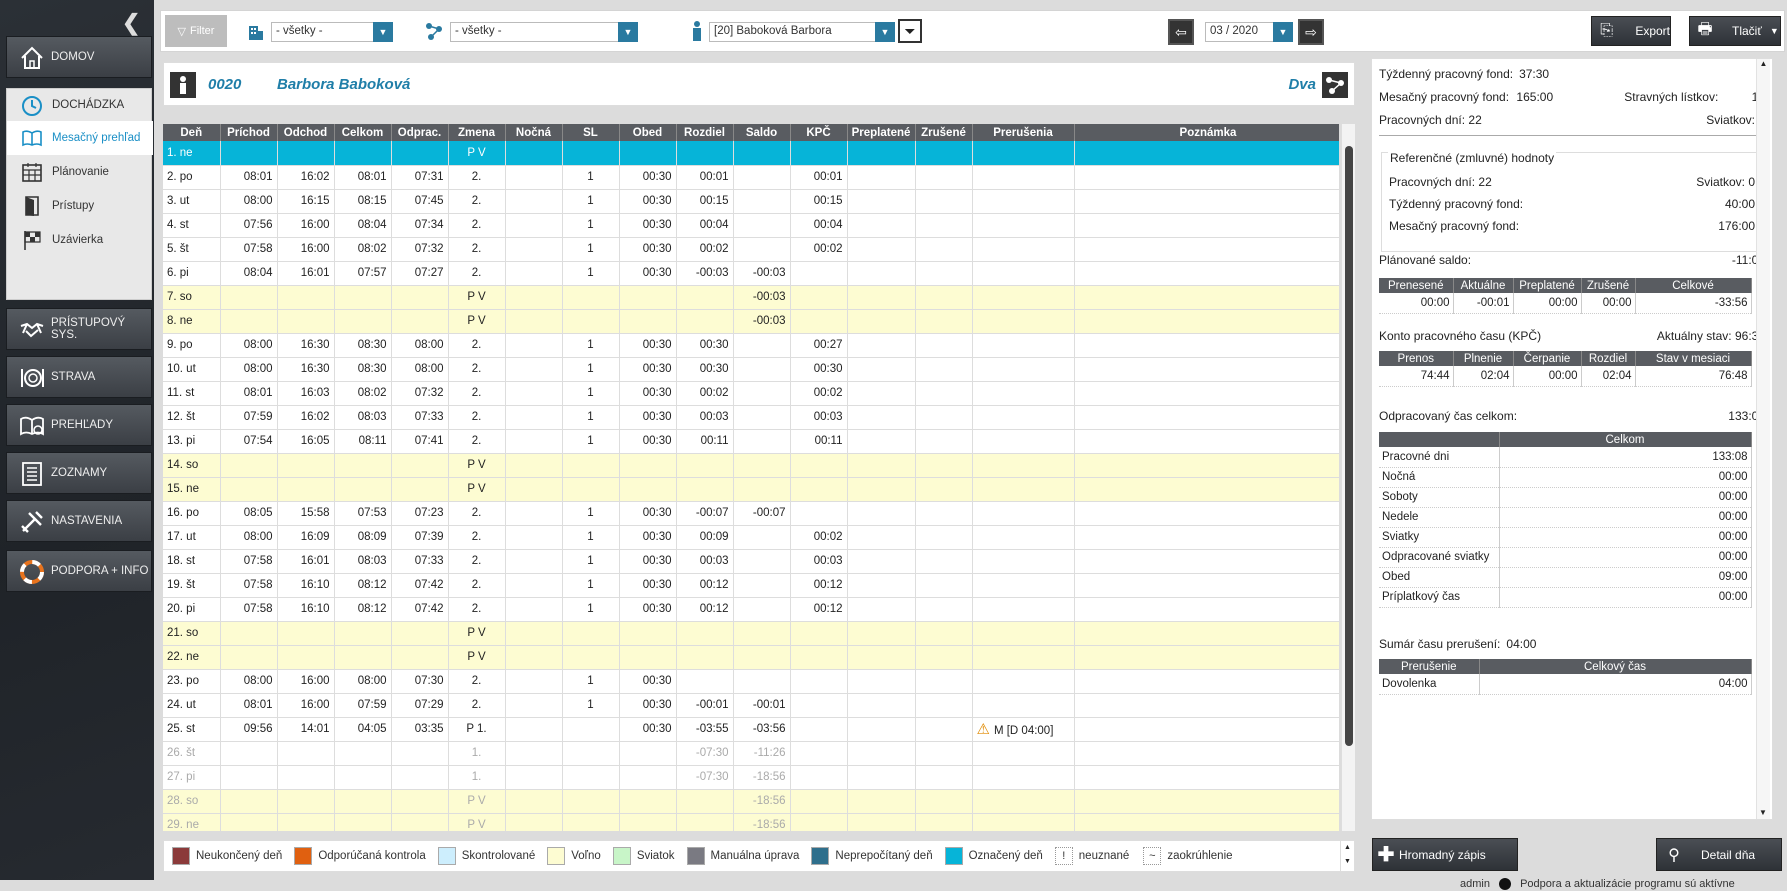  I want to click on submenu-item-planovanie: Plánovanie, so click(80, 172).